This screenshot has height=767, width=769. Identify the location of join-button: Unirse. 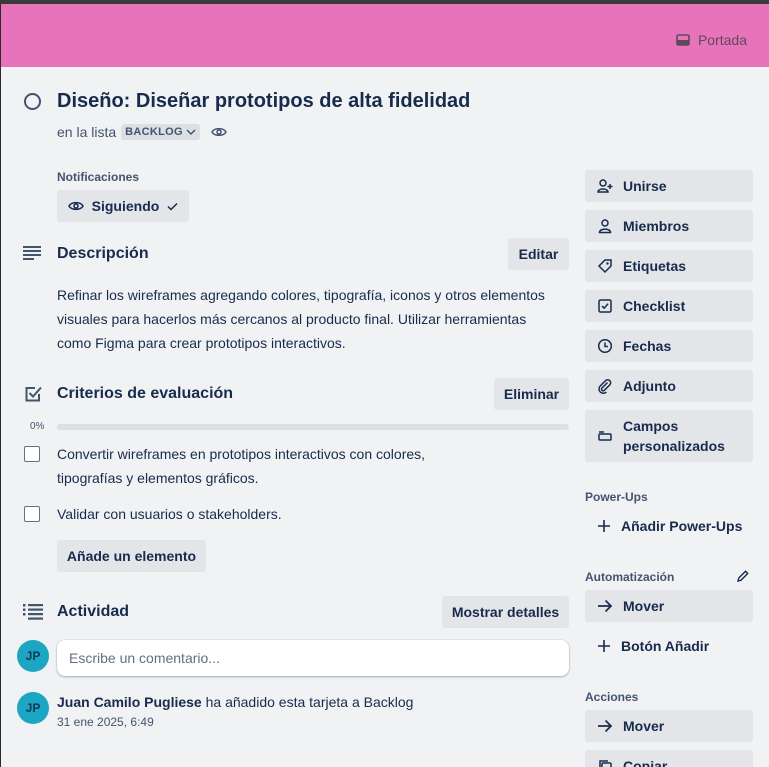
(669, 186).